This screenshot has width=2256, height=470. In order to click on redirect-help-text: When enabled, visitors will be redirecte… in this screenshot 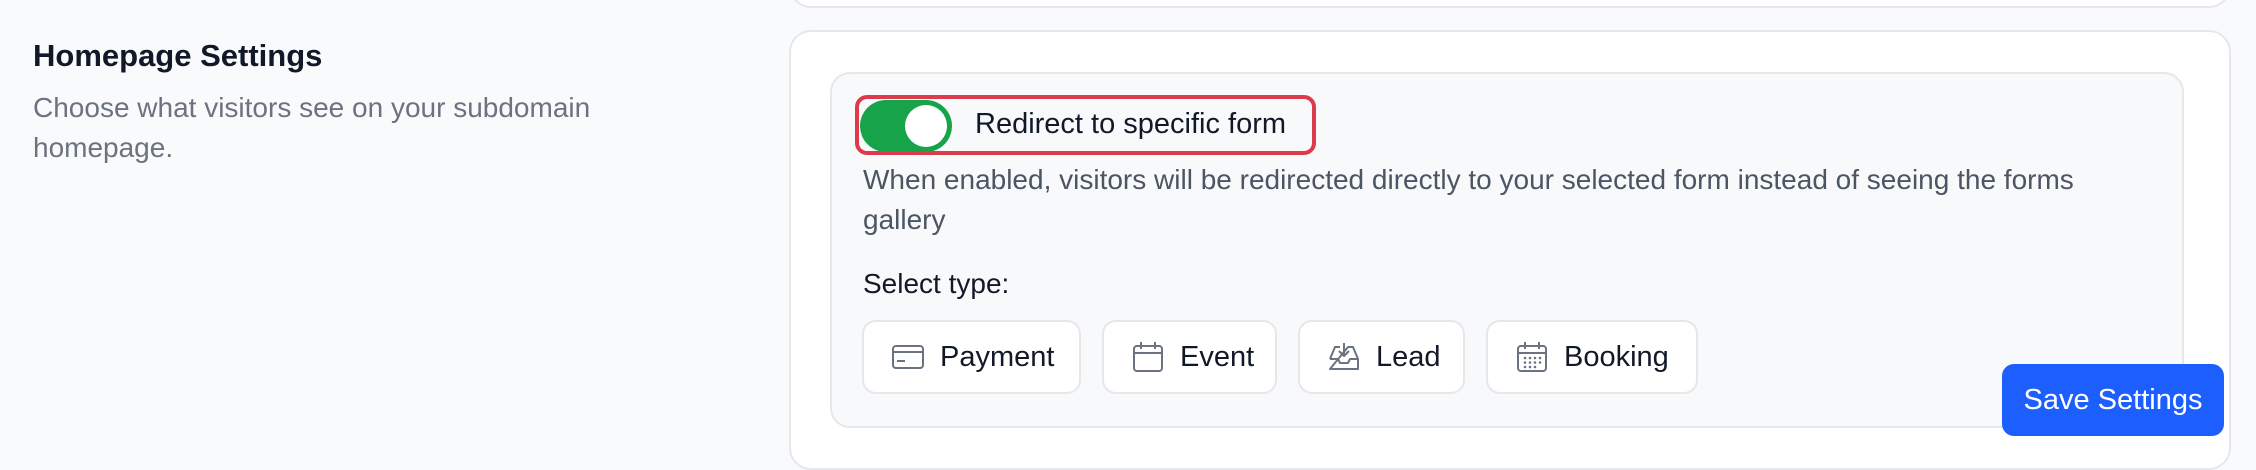, I will do `click(1468, 199)`.